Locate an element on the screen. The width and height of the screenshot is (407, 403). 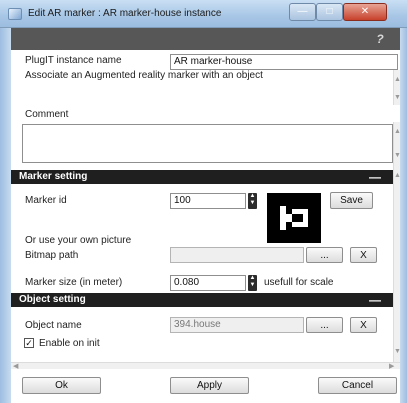
maximize-icon: □ is located at coordinates (329, 11).